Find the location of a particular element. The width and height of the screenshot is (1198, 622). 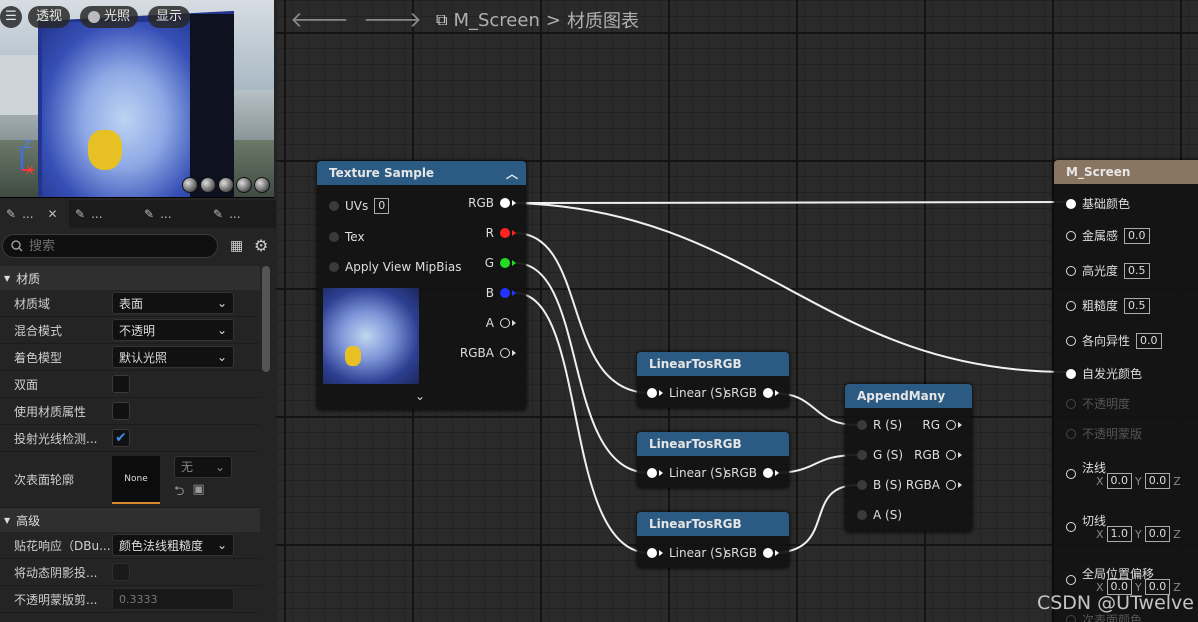

show-button: 显示 is located at coordinates (169, 17).